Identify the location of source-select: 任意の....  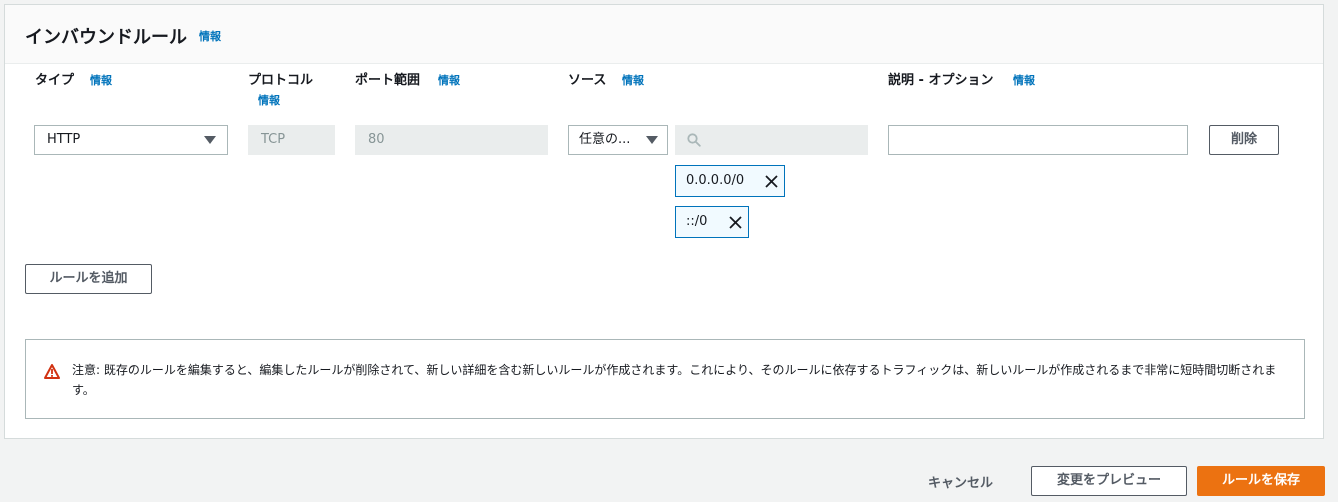
(618, 140).